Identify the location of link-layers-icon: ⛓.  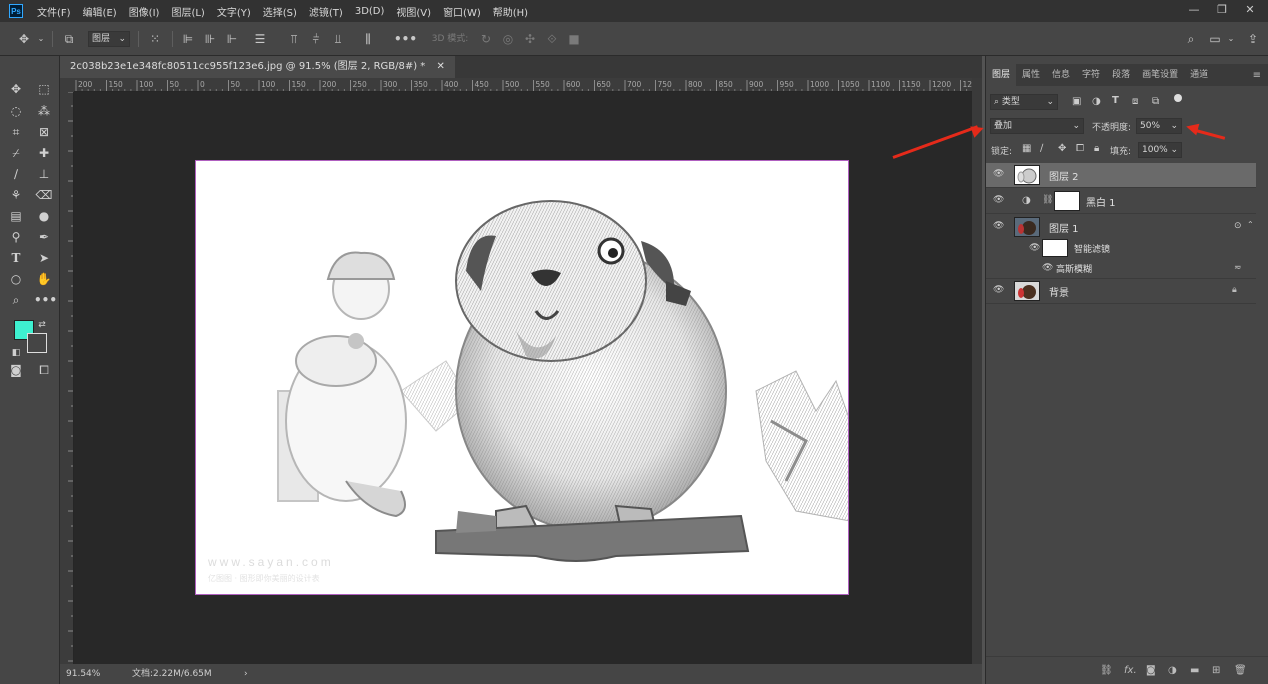
(1106, 670).